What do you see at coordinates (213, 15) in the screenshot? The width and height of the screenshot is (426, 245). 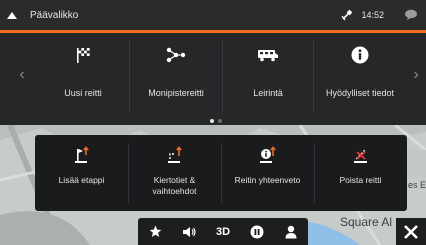 I see `top-bar: Päävalikko 14:52` at bounding box center [213, 15].